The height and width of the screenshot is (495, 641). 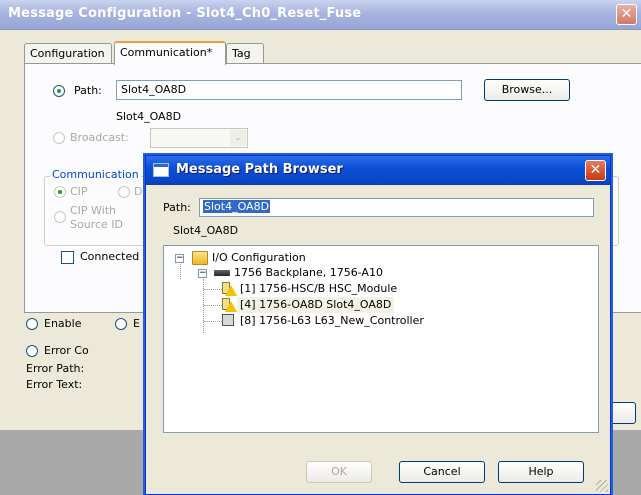 I want to click on browser-close-button: ✕, so click(x=595, y=170).